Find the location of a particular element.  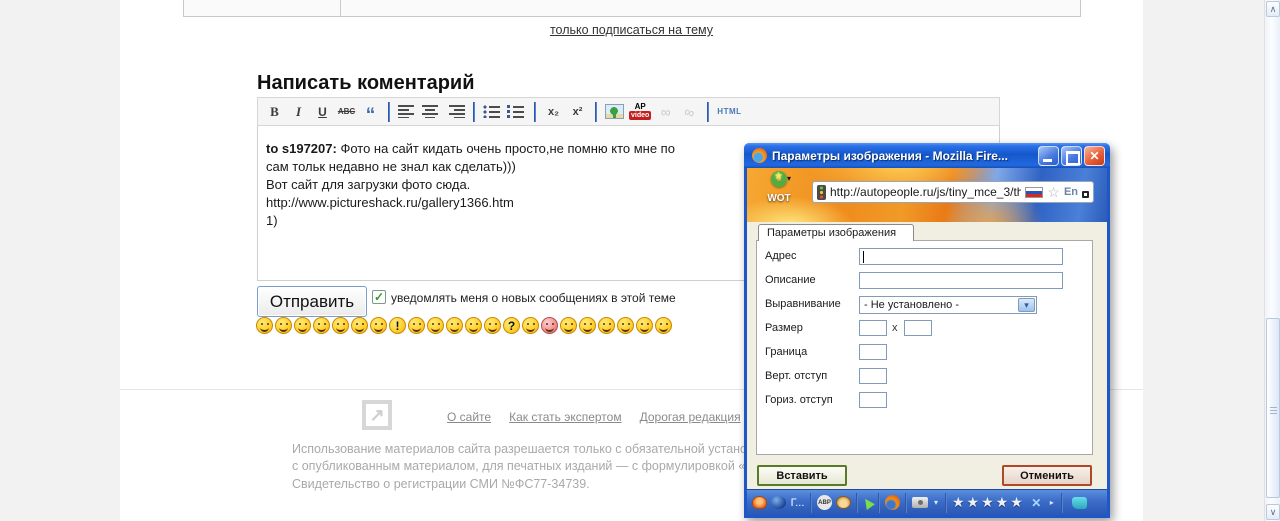

superscript-icon: x² is located at coordinates (577, 112).